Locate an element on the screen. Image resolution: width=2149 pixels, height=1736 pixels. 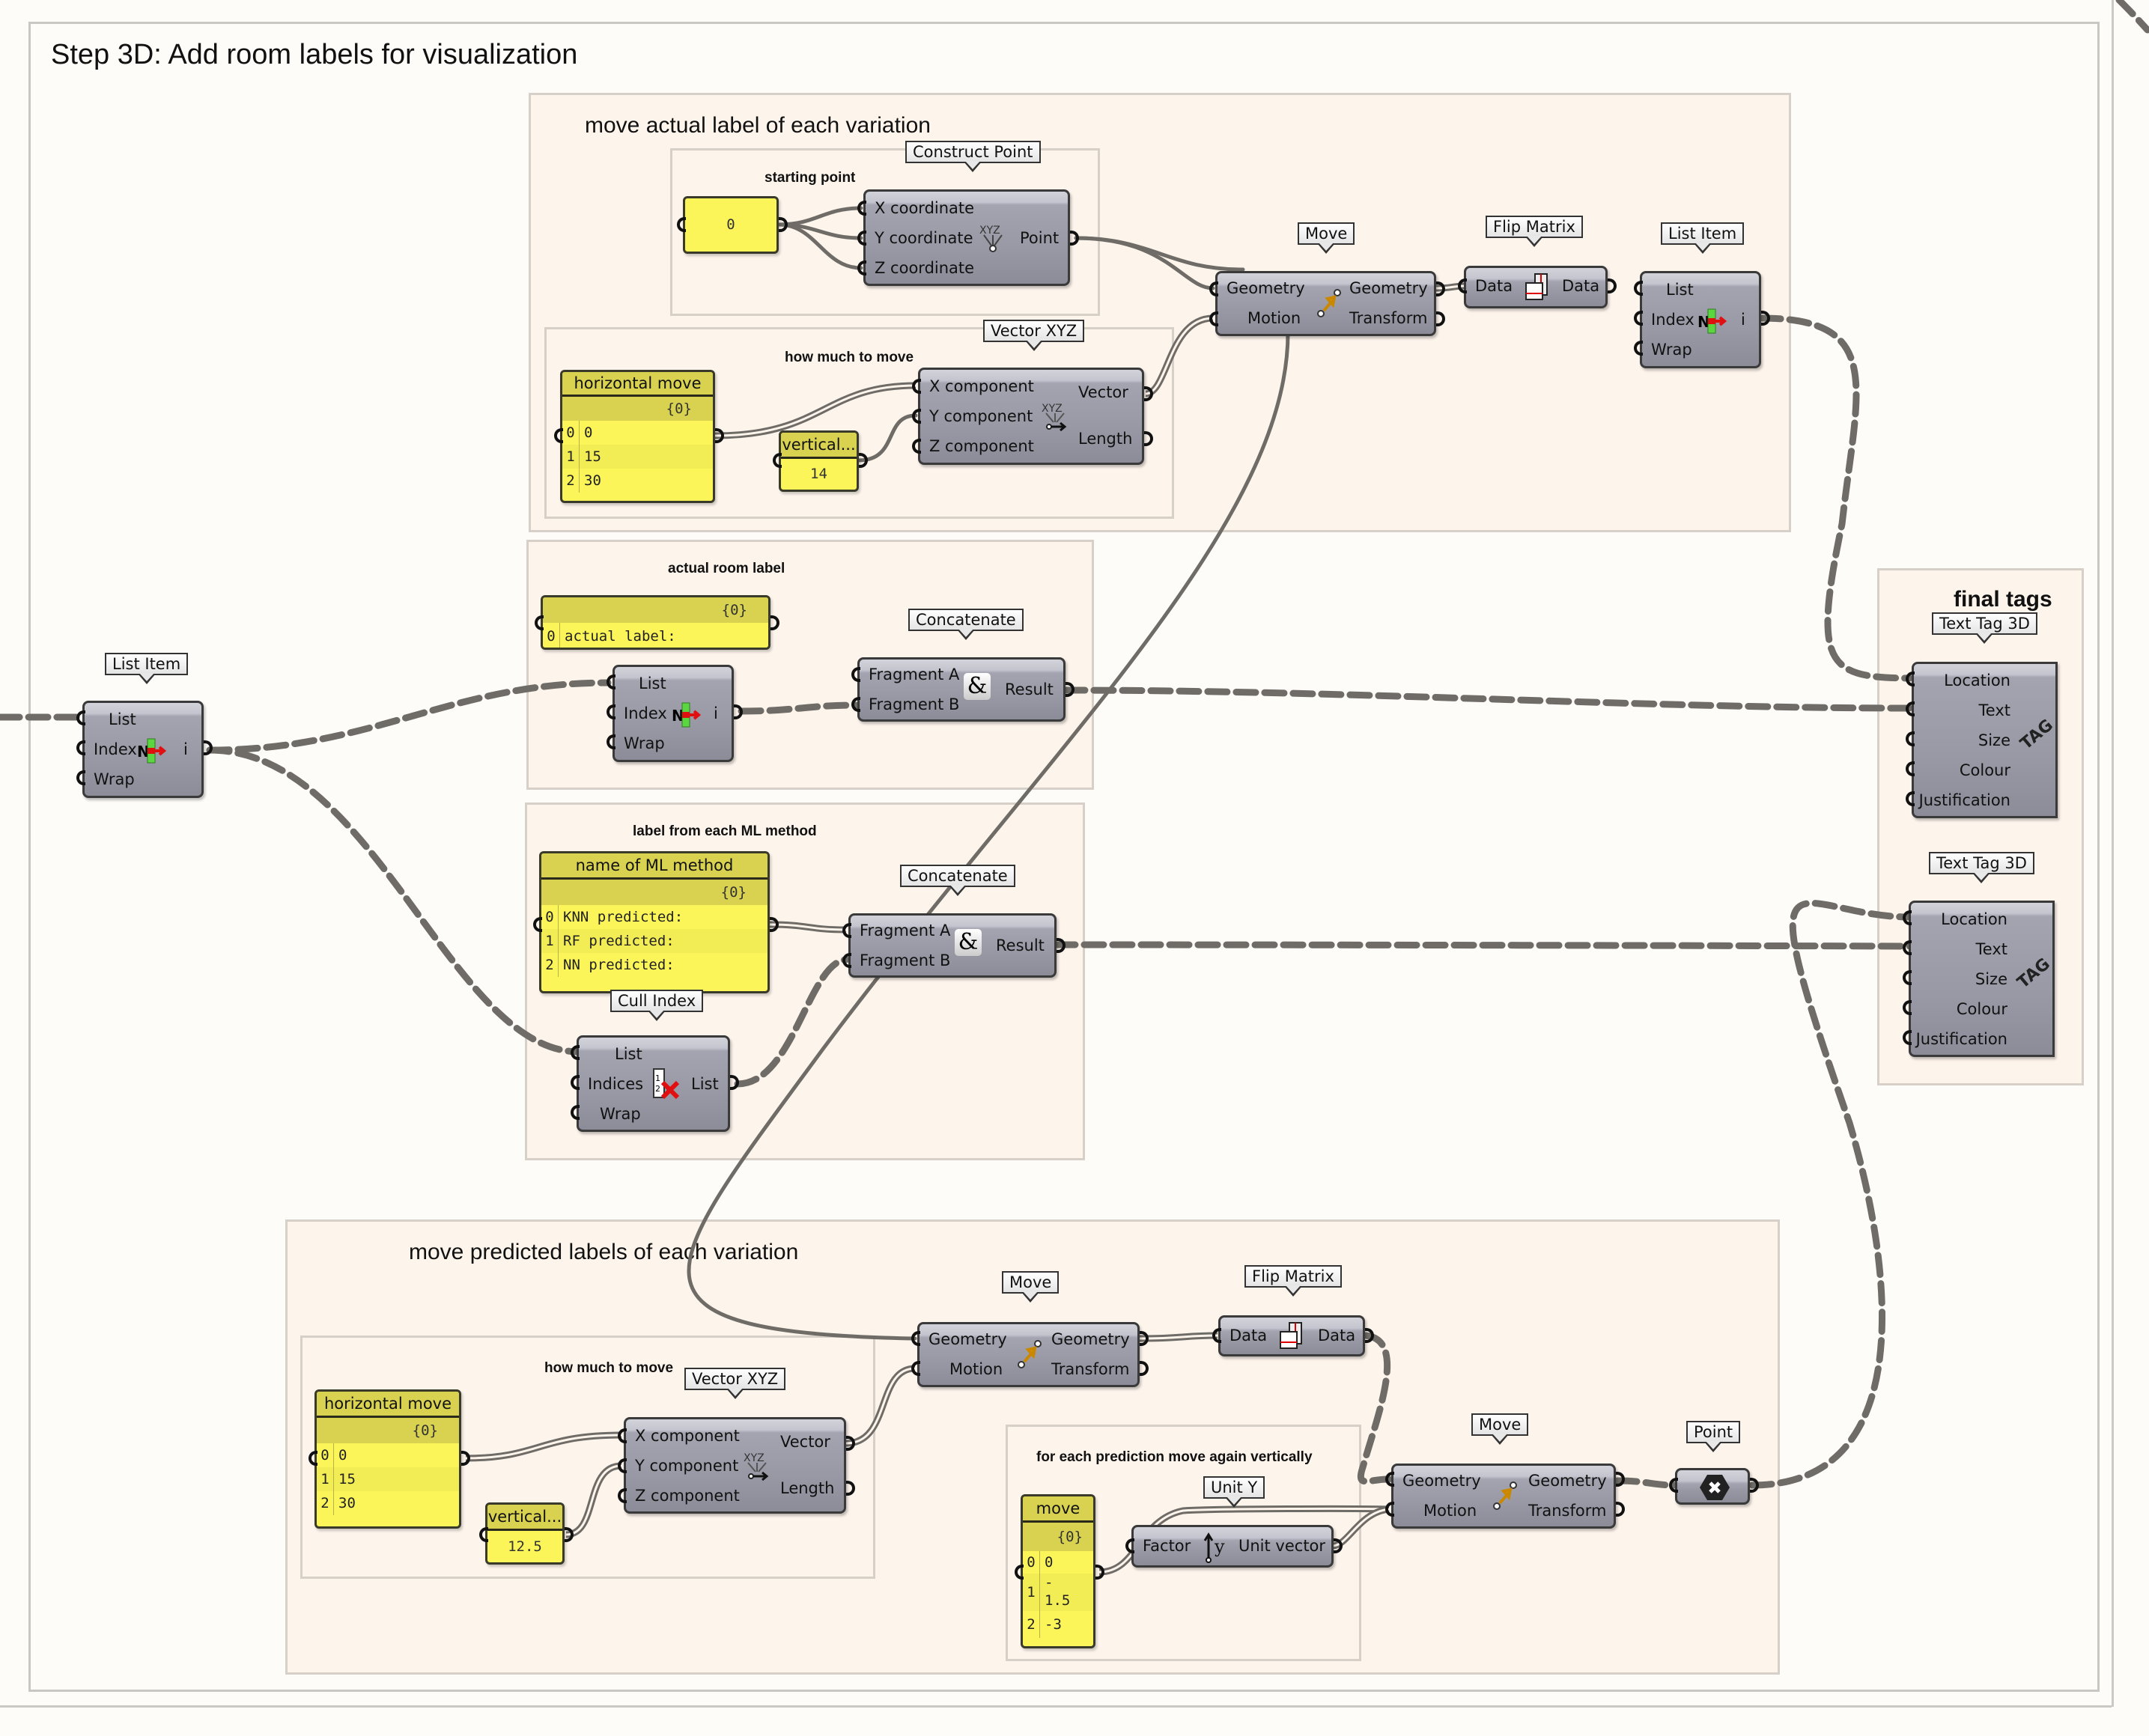
move-values-panel: move {0} 00 1- 1.5 2 -3 is located at coordinates (1058, 1571).